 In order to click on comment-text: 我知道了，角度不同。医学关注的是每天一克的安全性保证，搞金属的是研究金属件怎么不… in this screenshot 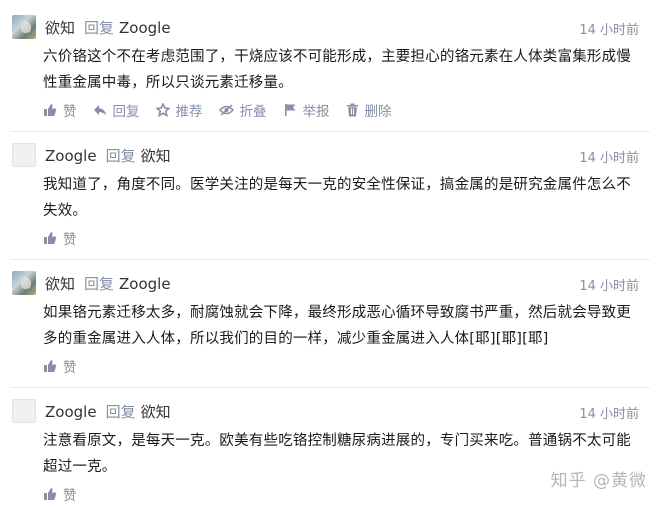, I will do `click(337, 198)`.